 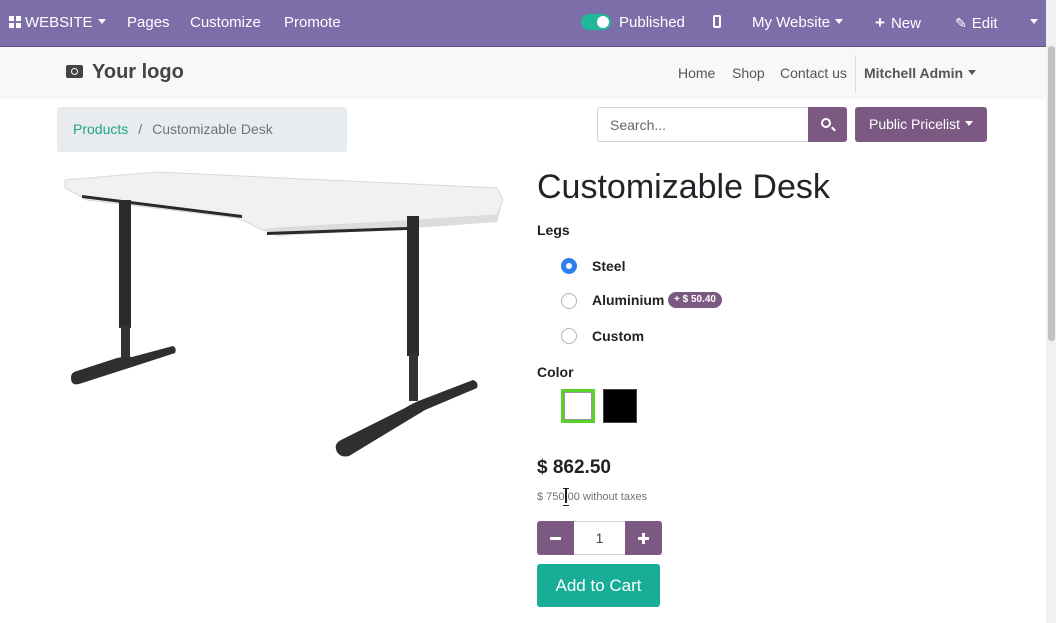 I want to click on nav-shop: Shop, so click(x=748, y=73).